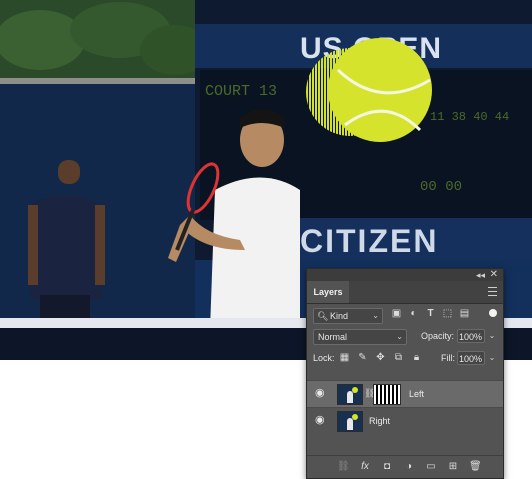  Describe the element at coordinates (430, 313) in the screenshot. I see `type-filter-icon: T` at that location.